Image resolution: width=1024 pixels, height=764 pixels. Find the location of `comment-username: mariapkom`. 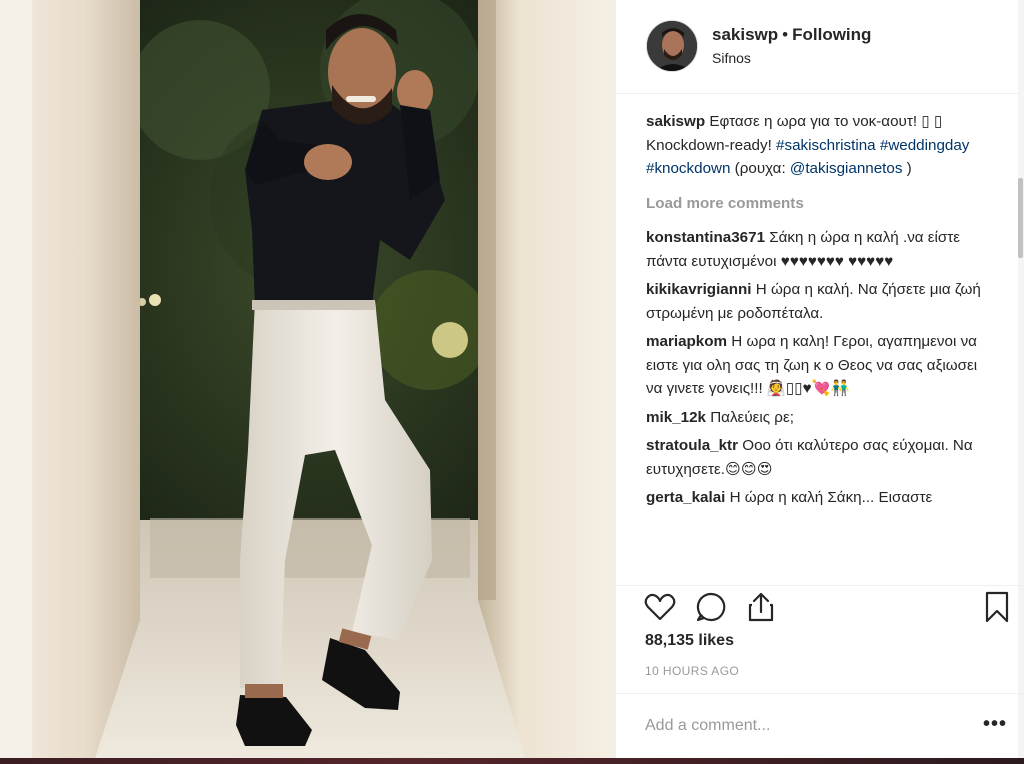

comment-username: mariapkom is located at coordinates (686, 341).